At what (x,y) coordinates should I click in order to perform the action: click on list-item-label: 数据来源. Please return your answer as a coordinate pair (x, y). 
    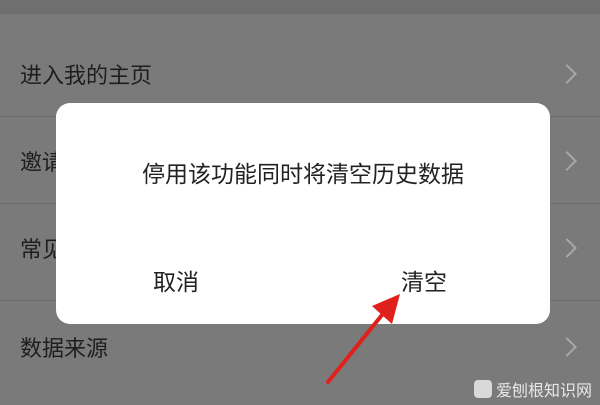
    Looking at the image, I should click on (64, 349).